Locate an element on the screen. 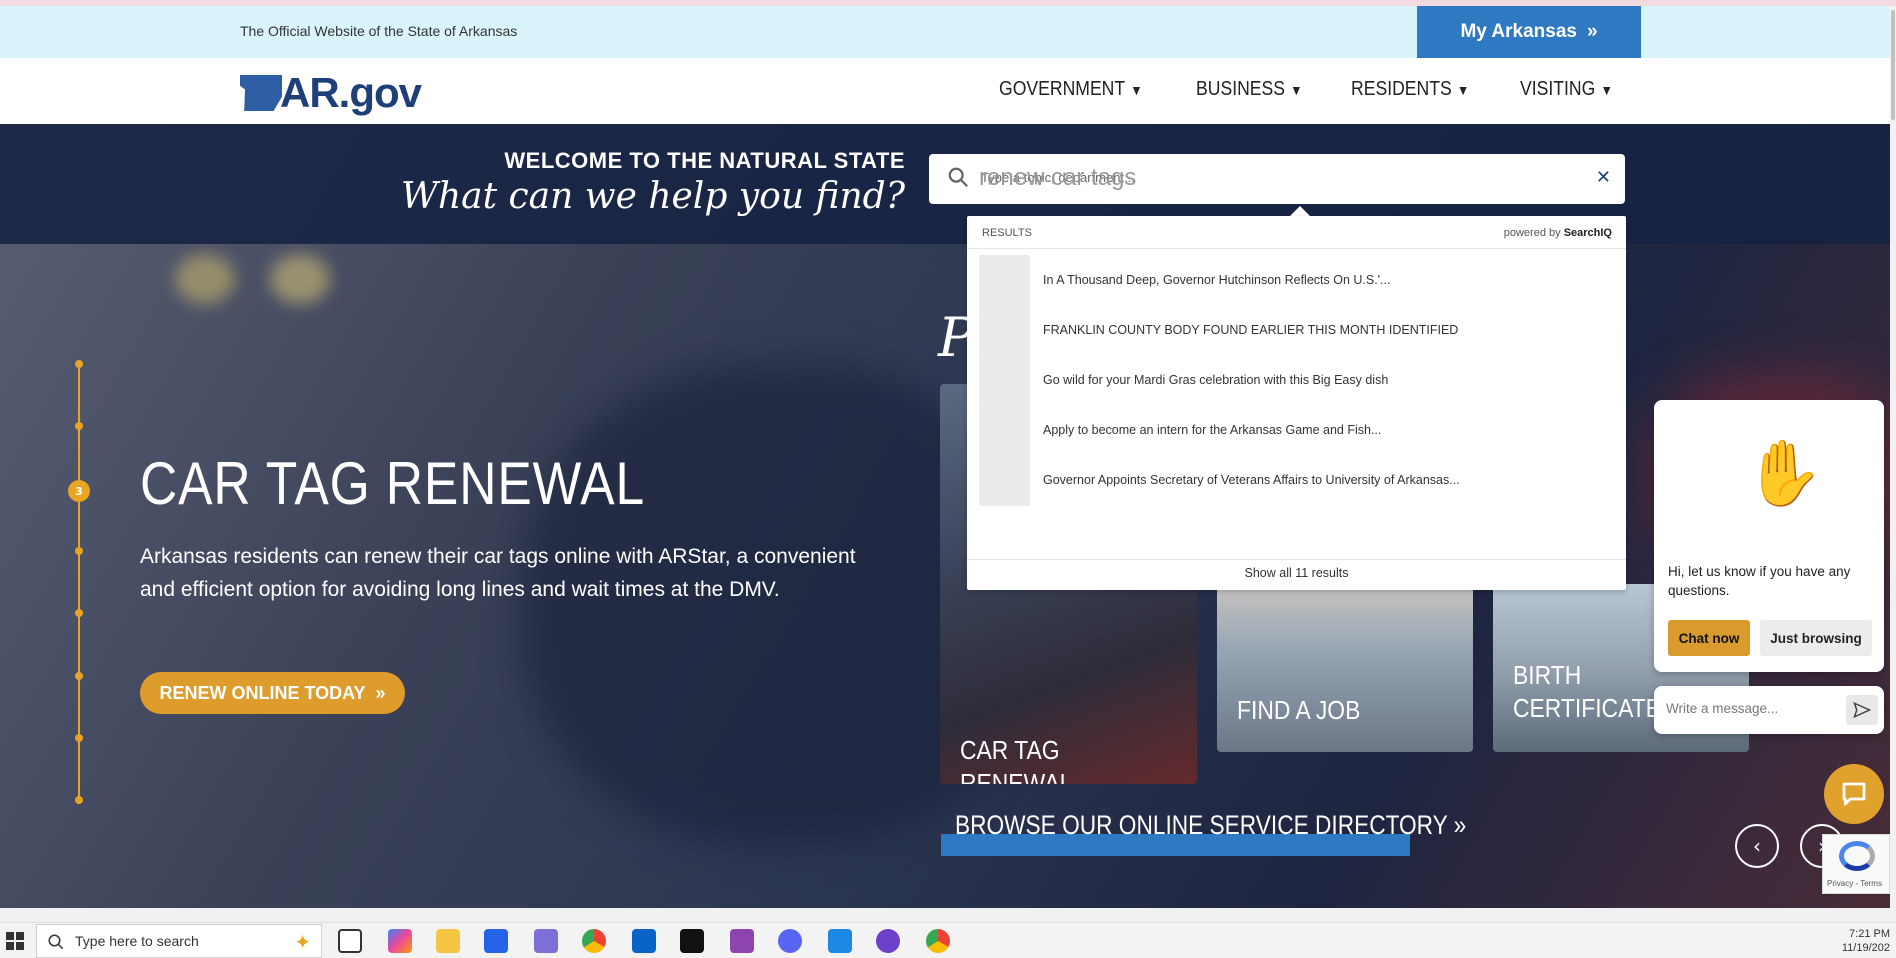 The image size is (1896, 958). discord-icon is located at coordinates (790, 941).